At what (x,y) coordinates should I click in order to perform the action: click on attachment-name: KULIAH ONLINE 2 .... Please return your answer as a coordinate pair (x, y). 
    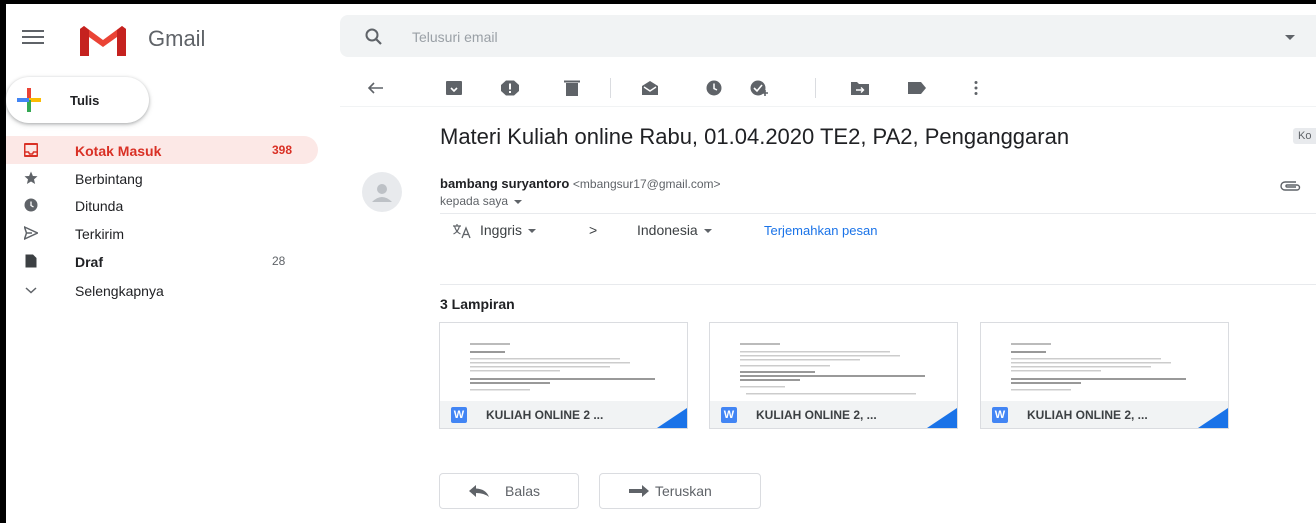
    Looking at the image, I should click on (545, 415).